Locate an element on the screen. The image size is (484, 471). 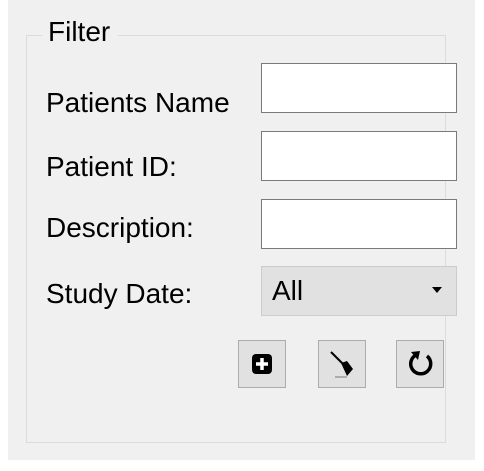
plus-square-icon is located at coordinates (262, 364).